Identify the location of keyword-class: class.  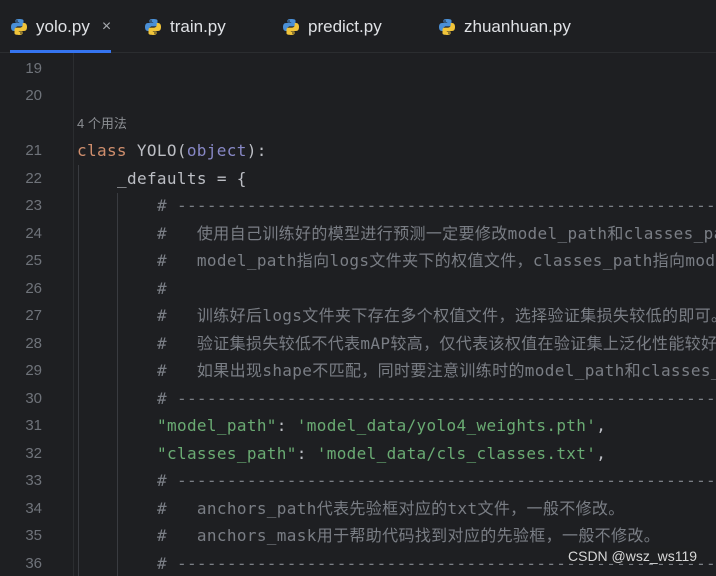
(102, 150).